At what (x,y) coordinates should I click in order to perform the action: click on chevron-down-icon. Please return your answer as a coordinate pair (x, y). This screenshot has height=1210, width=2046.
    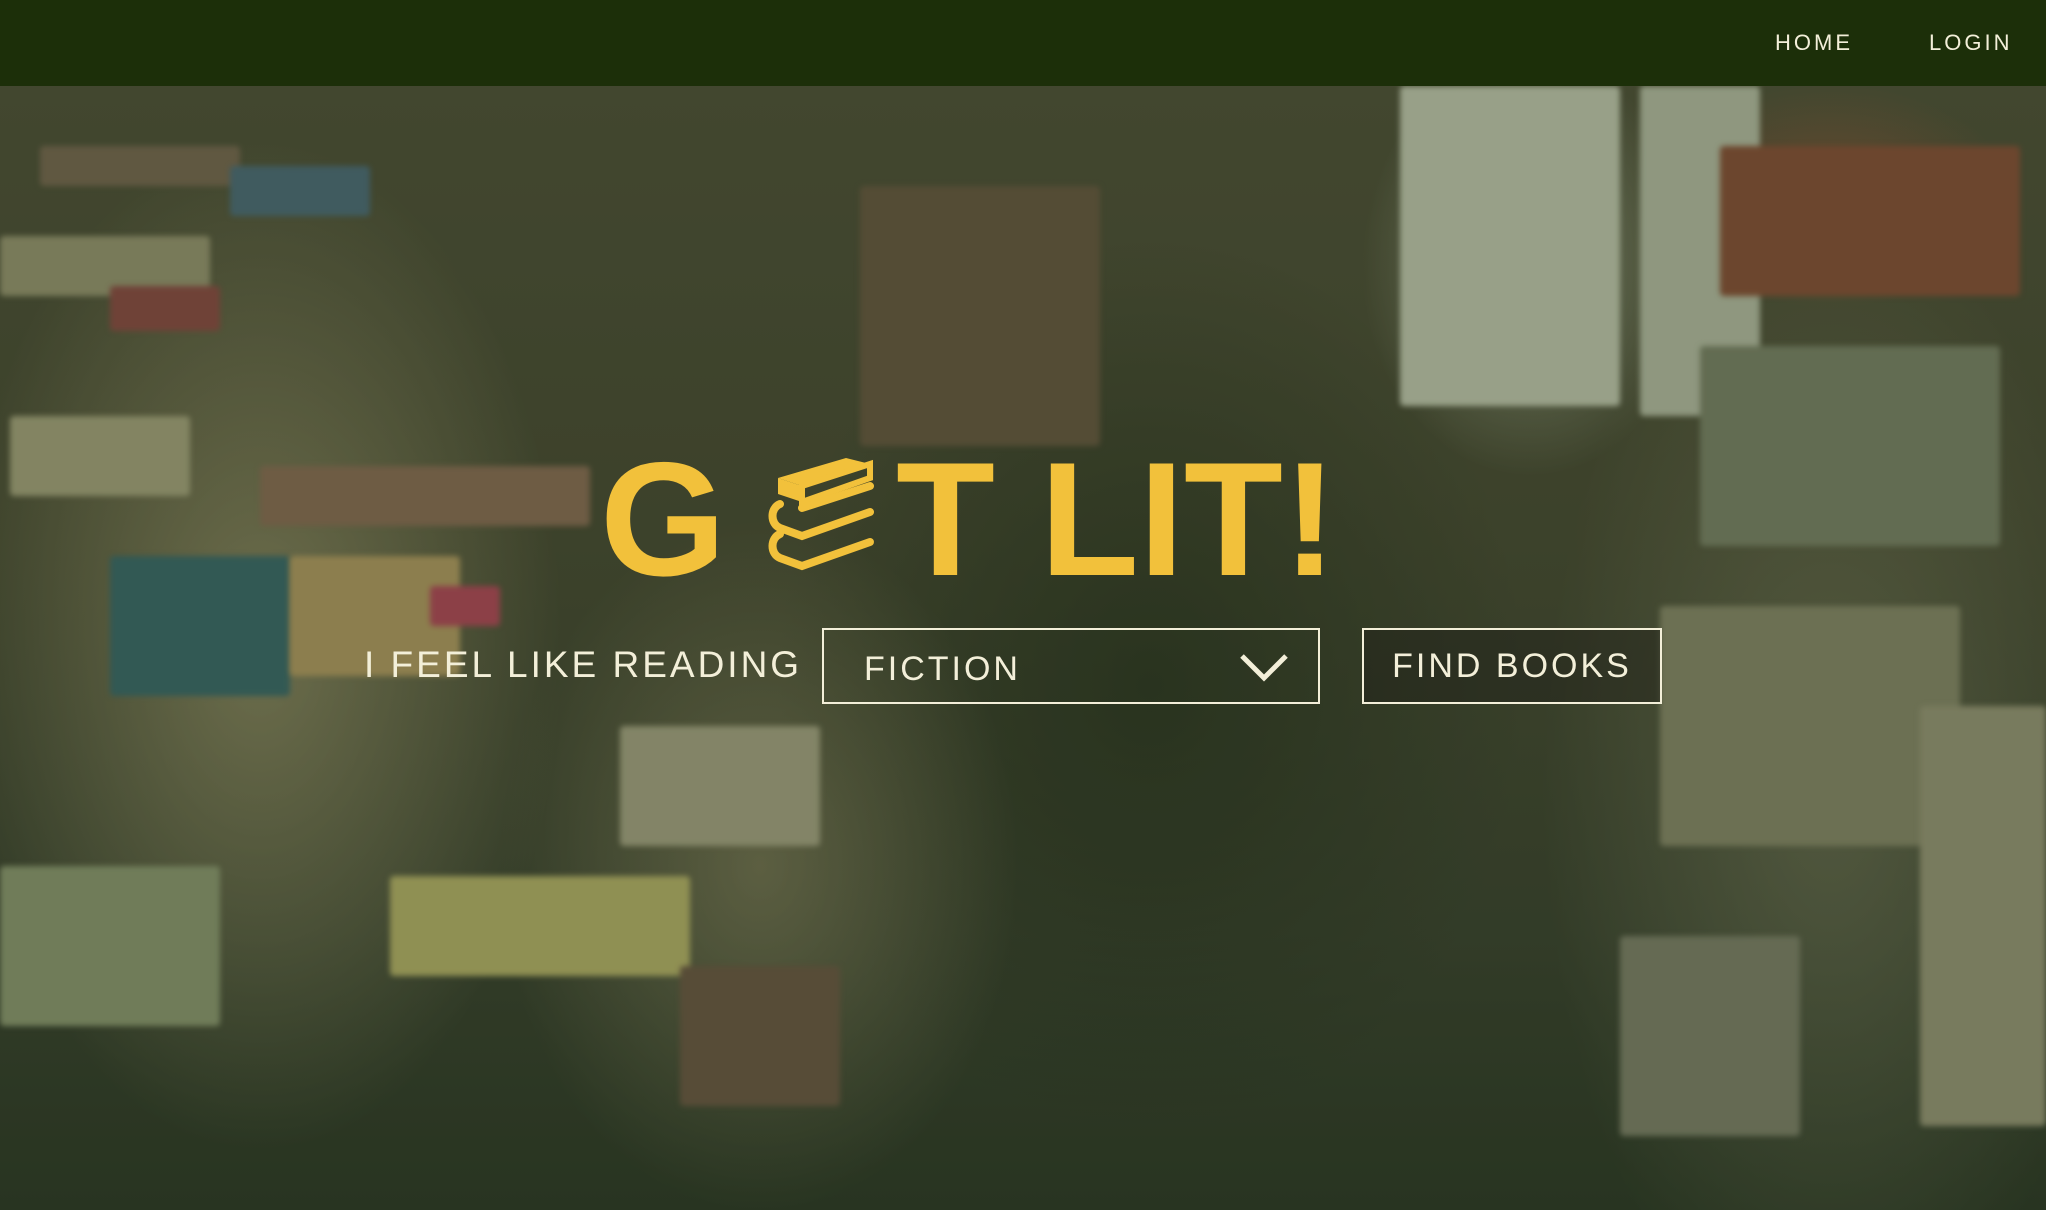
    Looking at the image, I should click on (1264, 668).